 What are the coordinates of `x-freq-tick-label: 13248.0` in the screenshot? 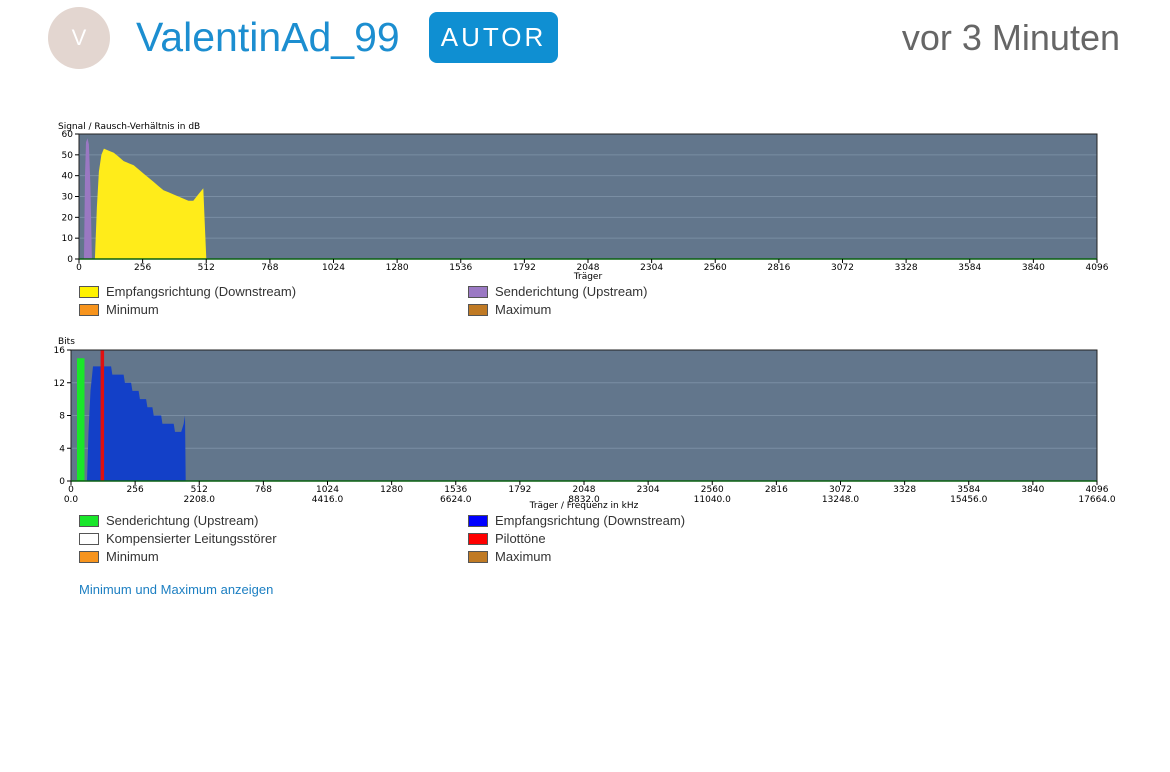 It's located at (840, 500).